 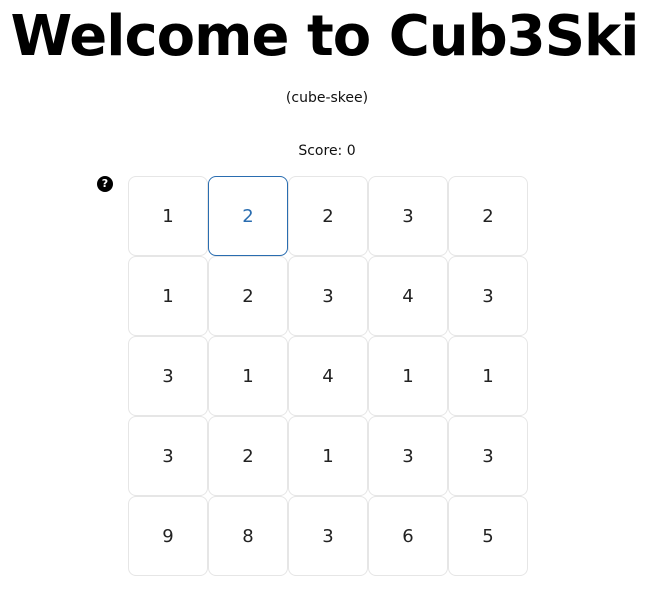 I want to click on board-cell-r2-c0: 3, so click(x=168, y=376).